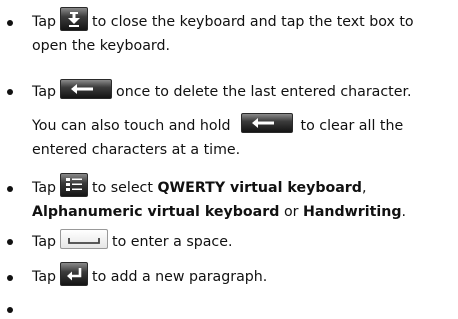 The width and height of the screenshot is (458, 319). What do you see at coordinates (74, 274) in the screenshot?
I see `enter-return-icon` at bounding box center [74, 274].